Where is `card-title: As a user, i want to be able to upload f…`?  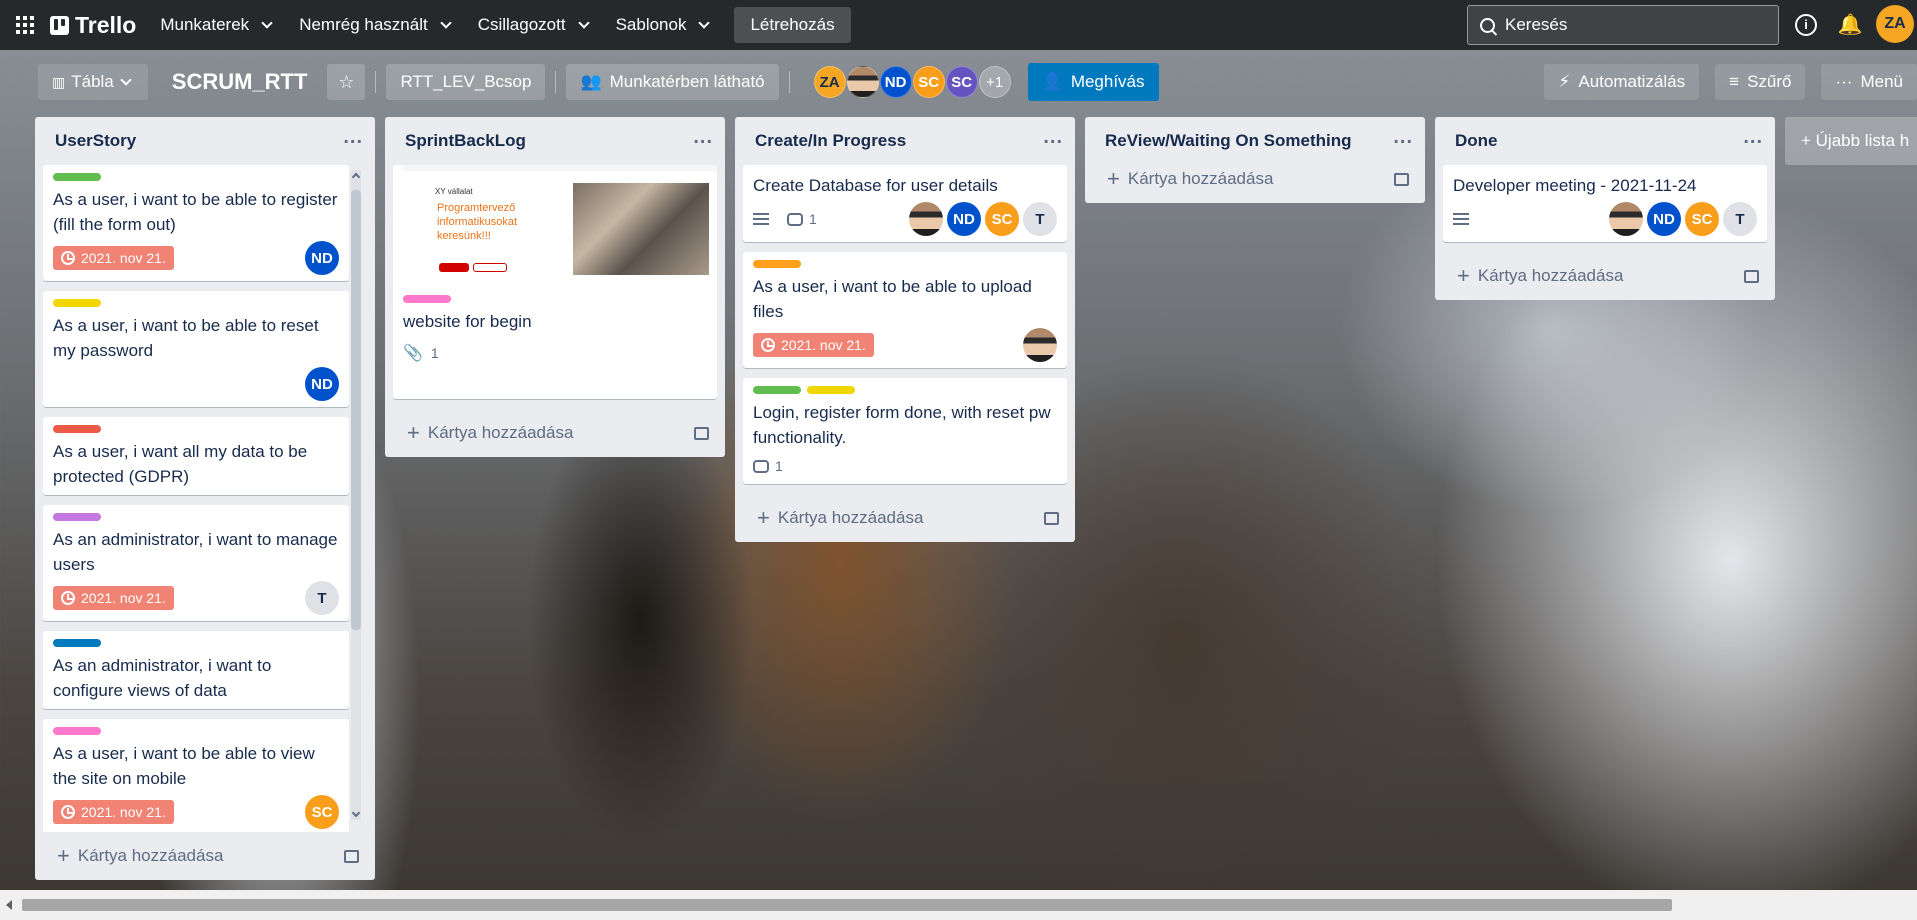 card-title: As a user, i want to be able to upload f… is located at coordinates (892, 299).